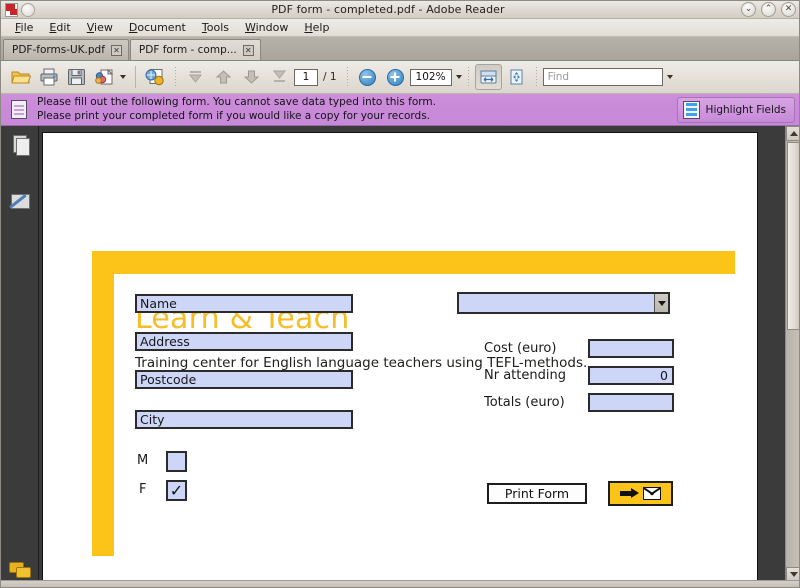 The height and width of the screenshot is (588, 800). I want to click on female-checkbox: ✓, so click(176, 490).